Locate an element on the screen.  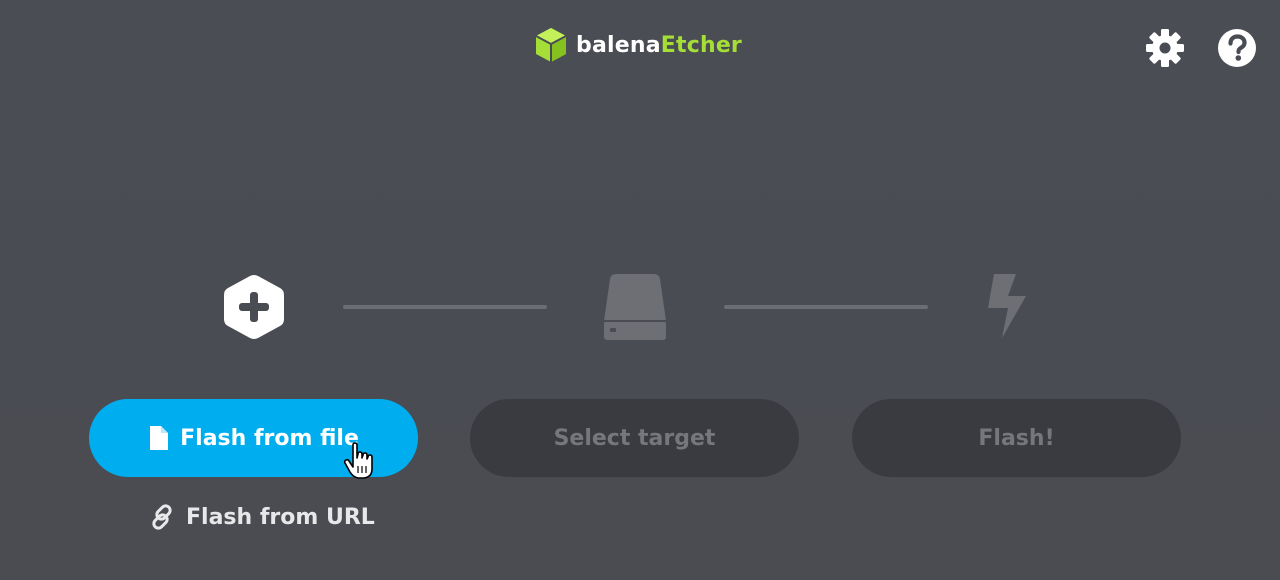
select-target-label: Select target is located at coordinates (634, 438).